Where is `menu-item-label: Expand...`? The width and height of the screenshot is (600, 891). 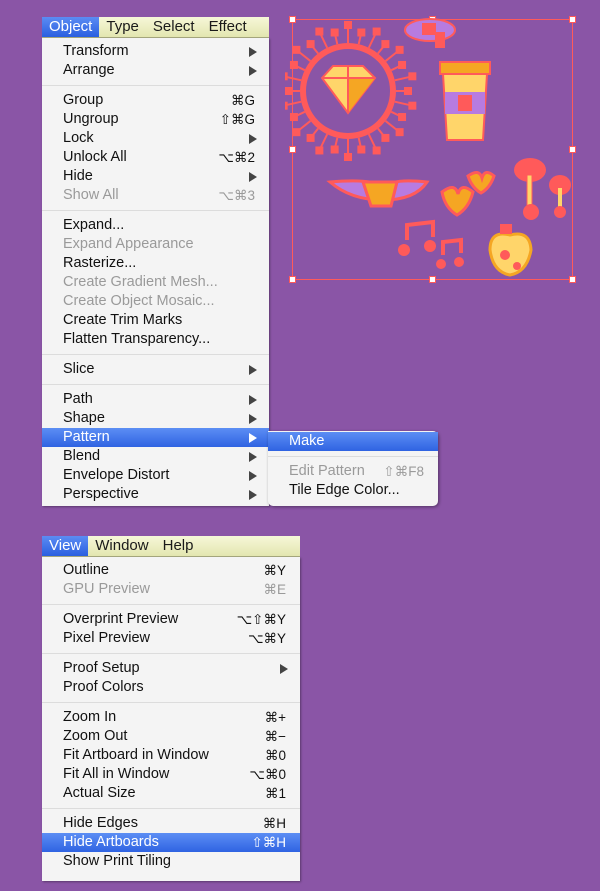
menu-item-label: Expand... is located at coordinates (94, 225).